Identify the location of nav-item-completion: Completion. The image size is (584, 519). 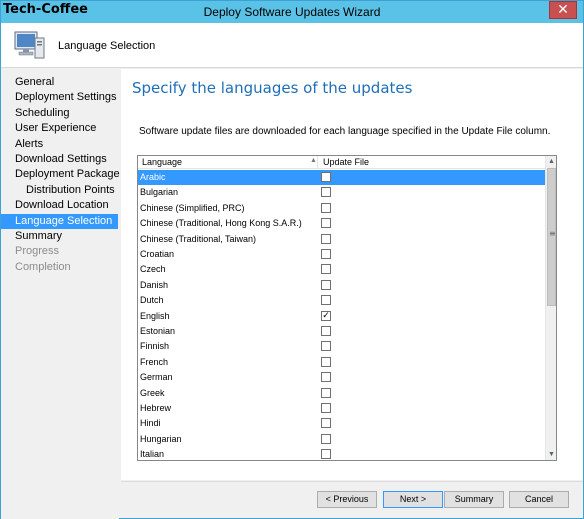
(43, 266).